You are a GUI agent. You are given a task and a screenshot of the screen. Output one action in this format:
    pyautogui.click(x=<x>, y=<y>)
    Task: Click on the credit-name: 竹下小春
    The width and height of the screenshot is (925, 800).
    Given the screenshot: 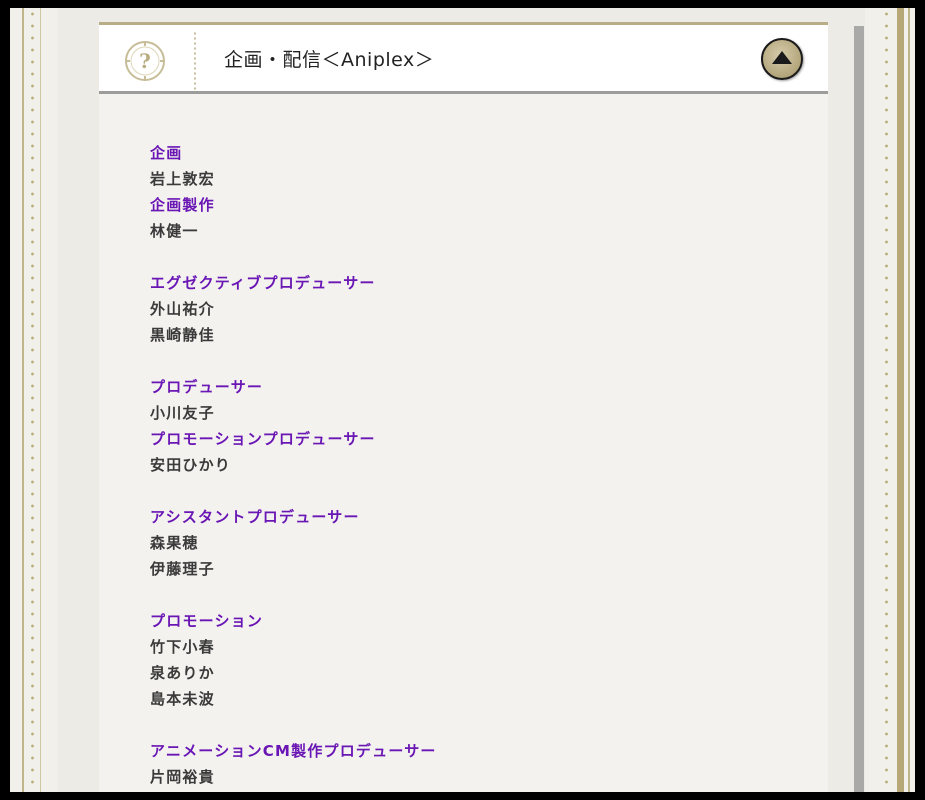 What is the action you would take?
    pyautogui.click(x=182, y=647)
    